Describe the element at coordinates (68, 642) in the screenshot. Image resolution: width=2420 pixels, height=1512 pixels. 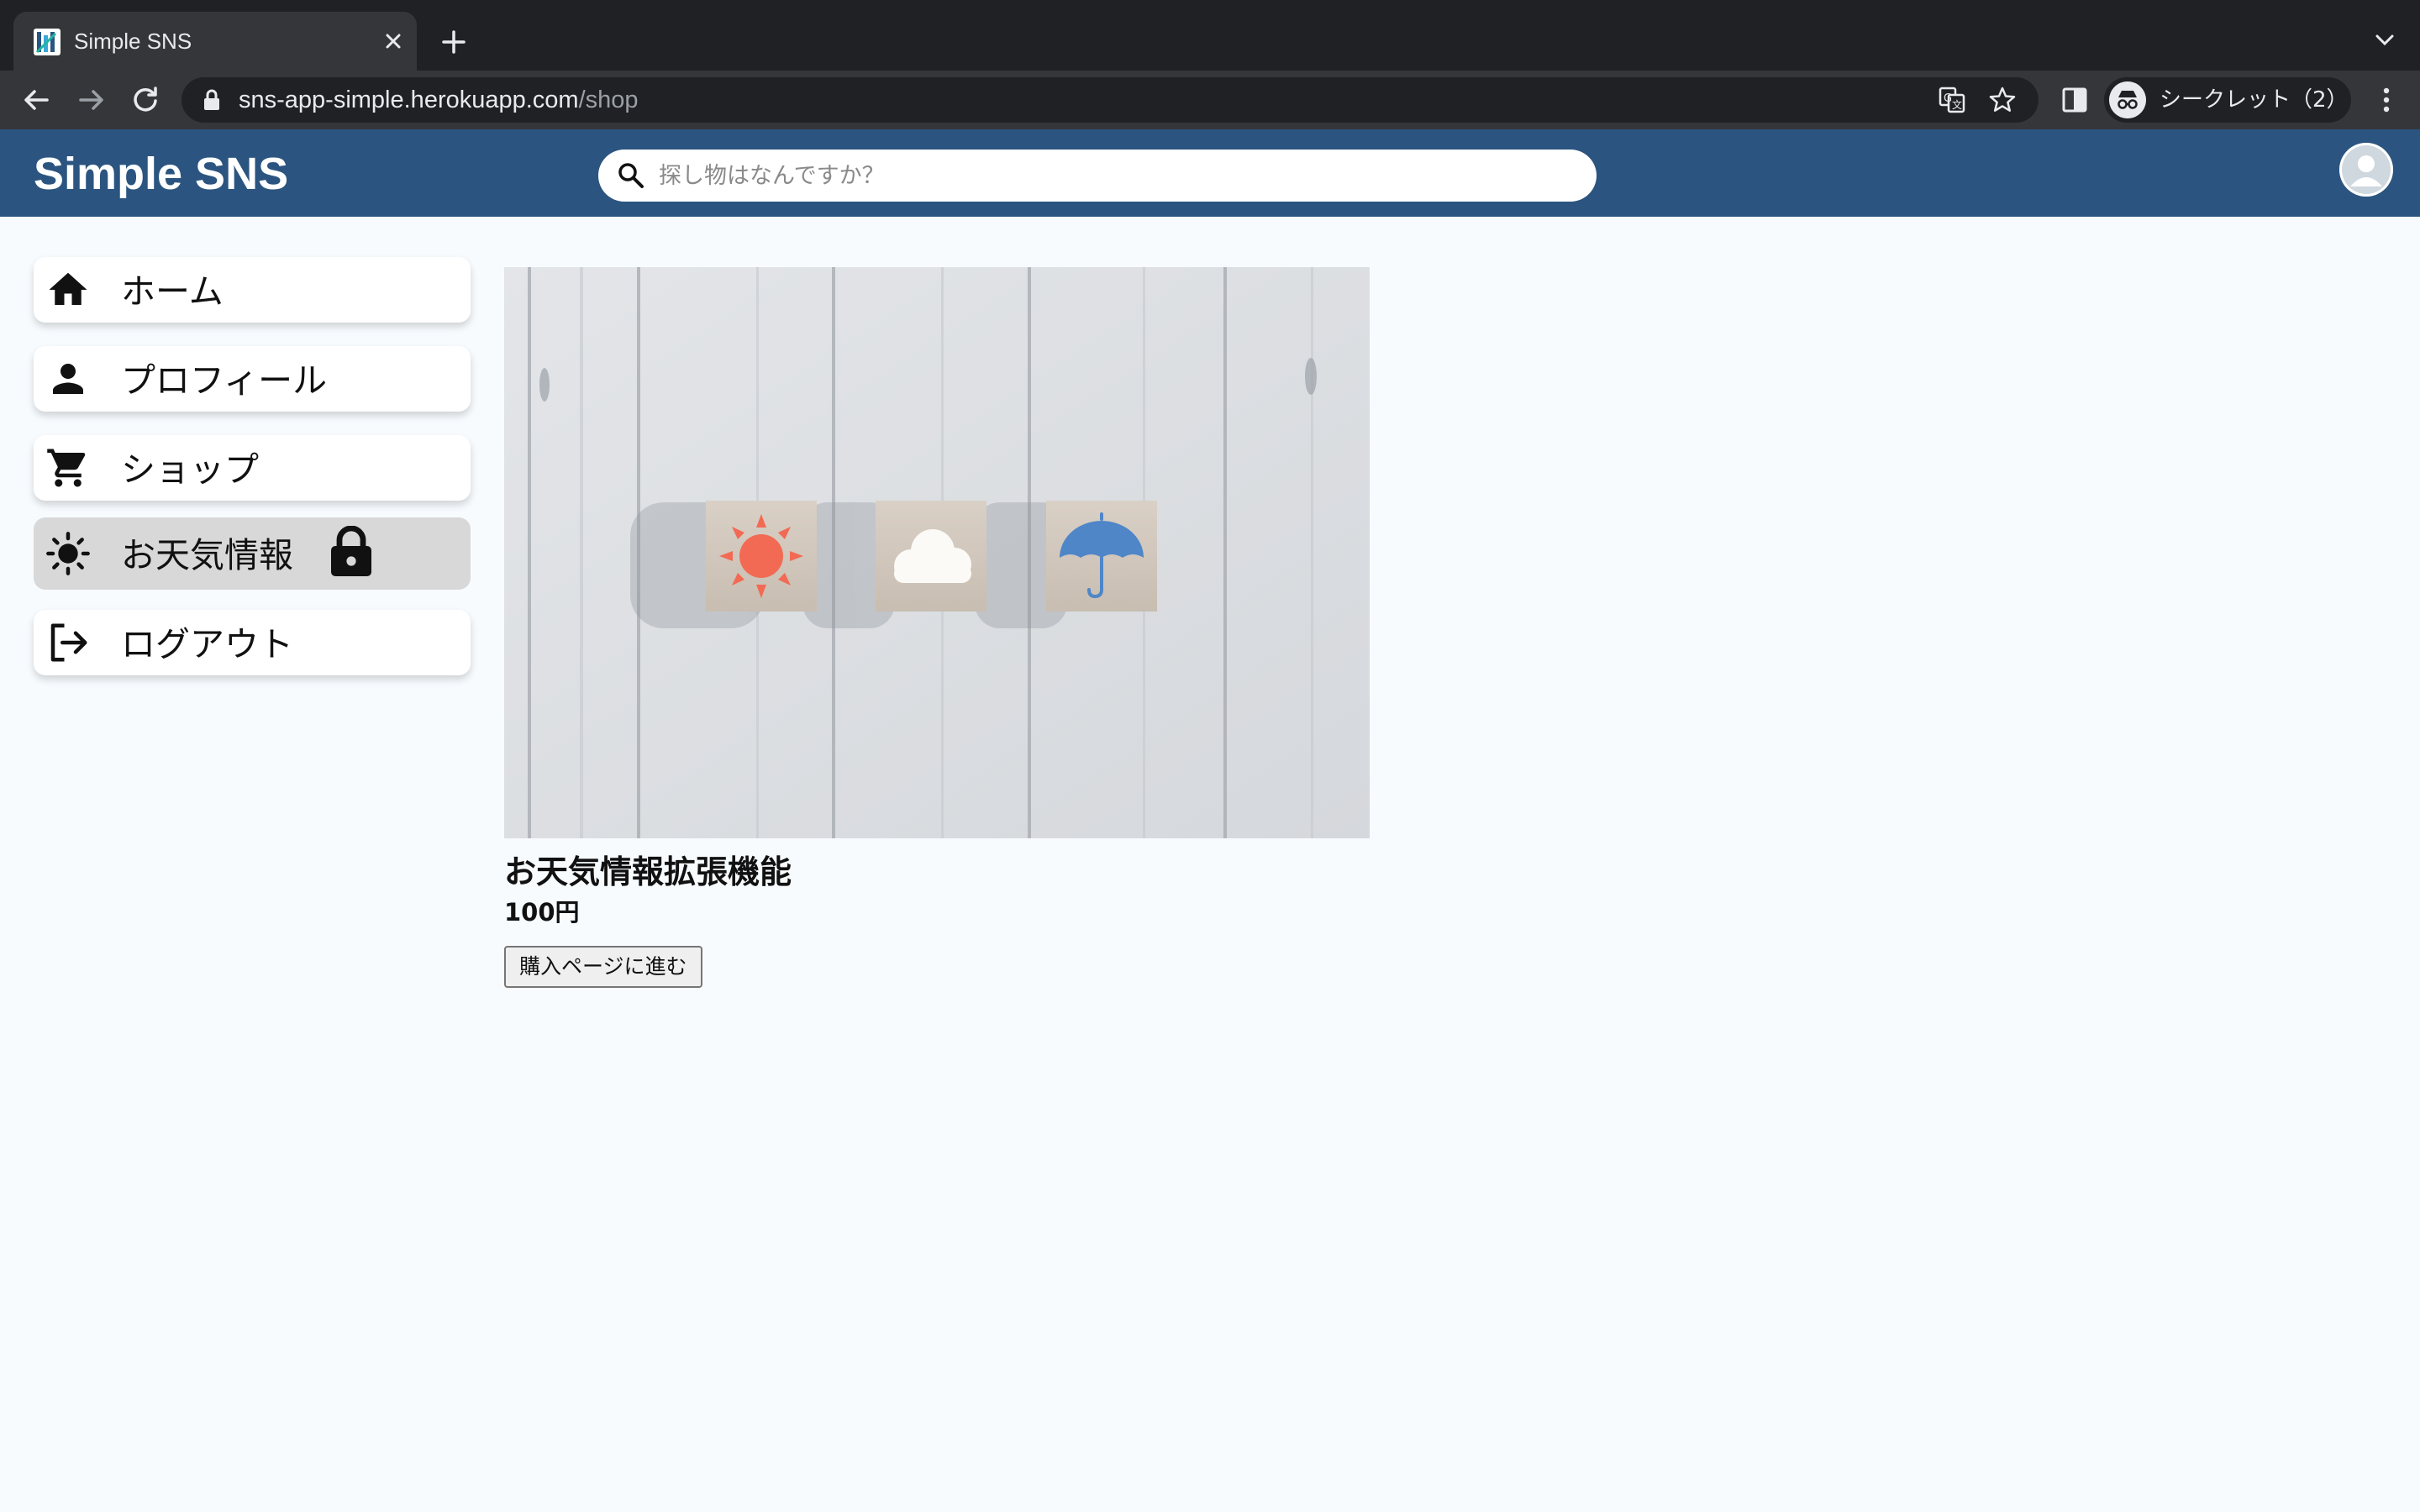
I see `logout-icon` at that location.